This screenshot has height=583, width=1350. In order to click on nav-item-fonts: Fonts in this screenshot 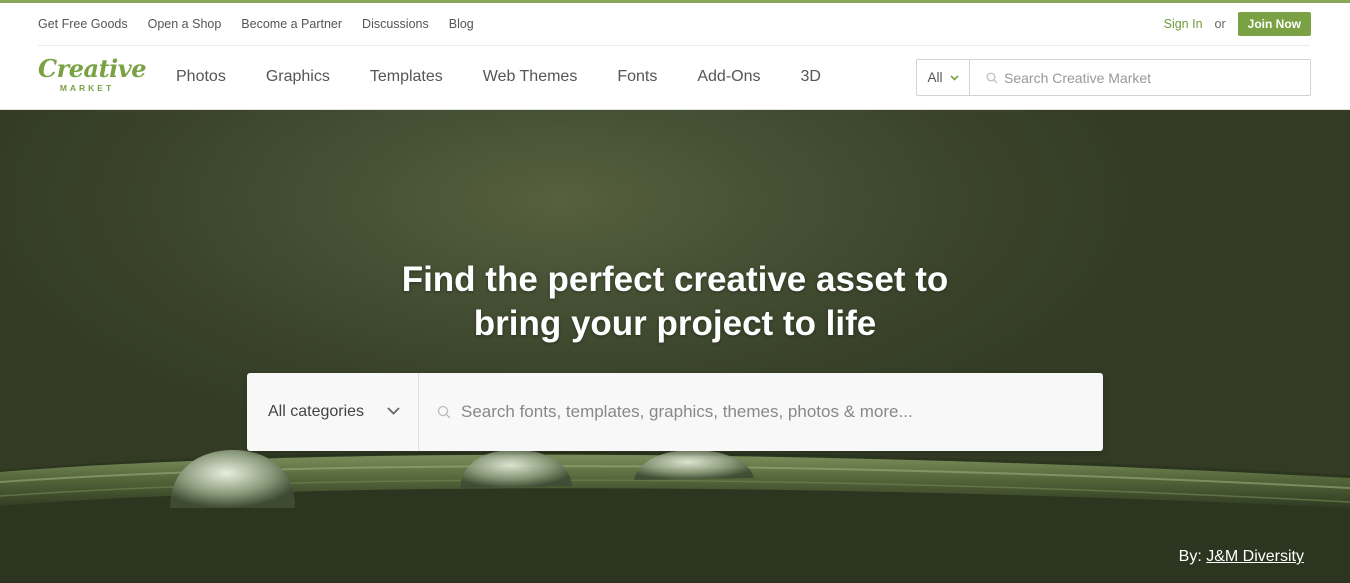, I will do `click(637, 77)`.